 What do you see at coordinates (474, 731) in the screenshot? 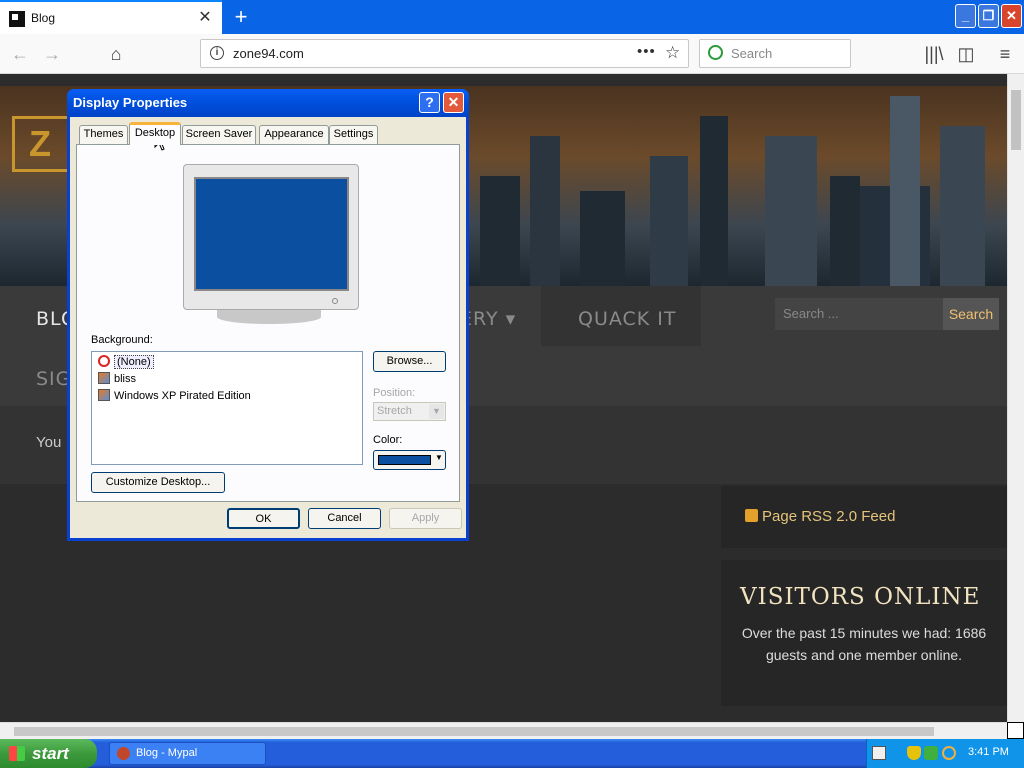
I see `horizontal-scroll-thumb` at bounding box center [474, 731].